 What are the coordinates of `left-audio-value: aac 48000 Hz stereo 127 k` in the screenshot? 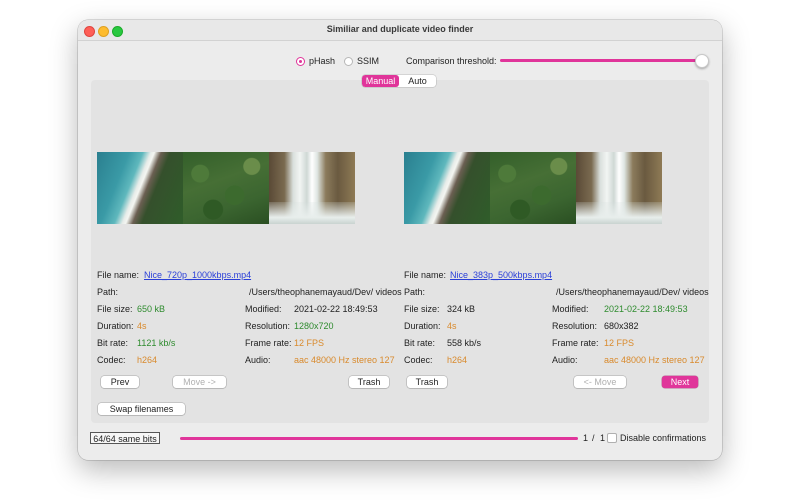 It's located at (345, 360).